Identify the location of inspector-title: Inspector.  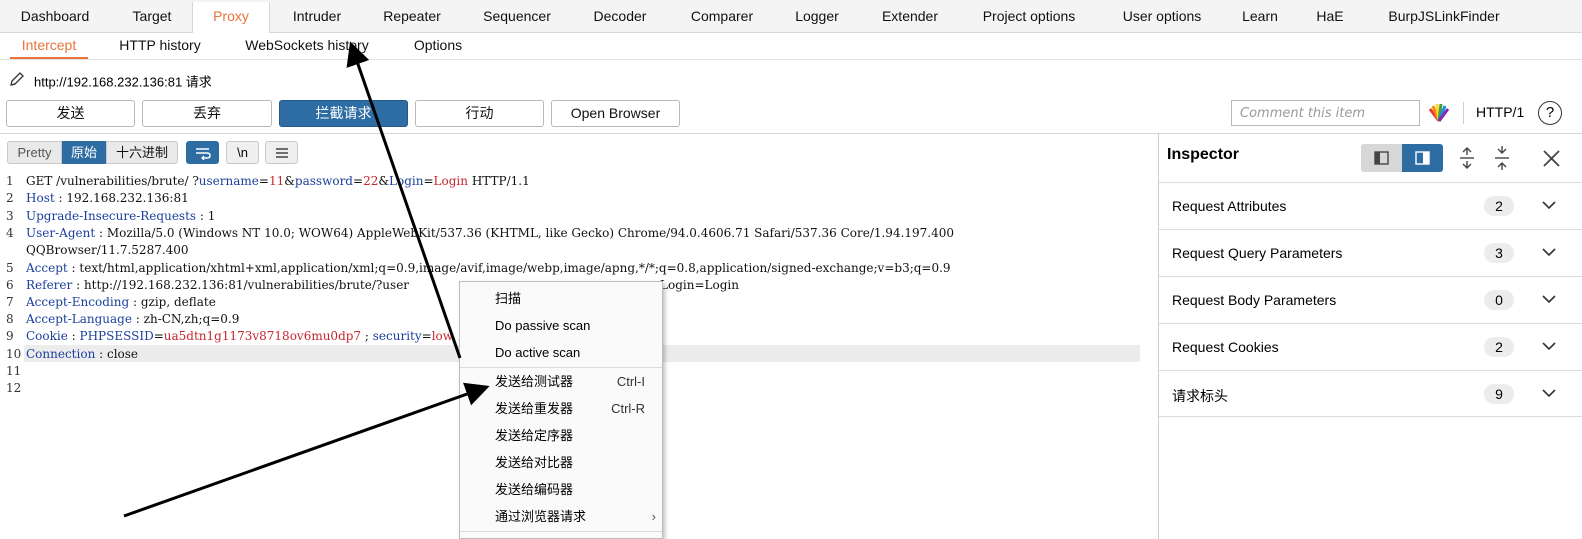
(1203, 154).